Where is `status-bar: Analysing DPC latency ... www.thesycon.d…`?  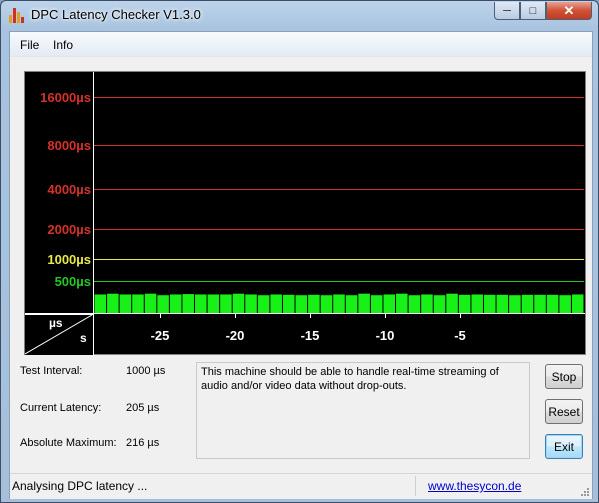 status-bar: Analysing DPC latency ... www.thesycon.d… is located at coordinates (301, 486).